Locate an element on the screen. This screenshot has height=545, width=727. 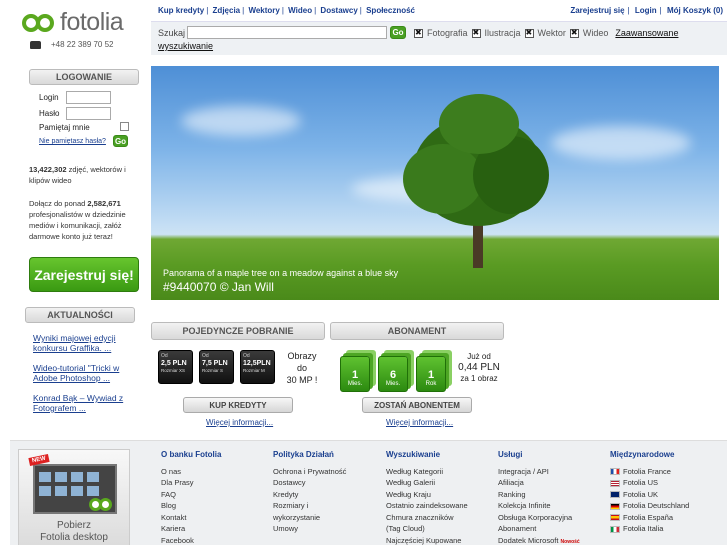
footer-link: FAQ is located at coordinates (213, 495).